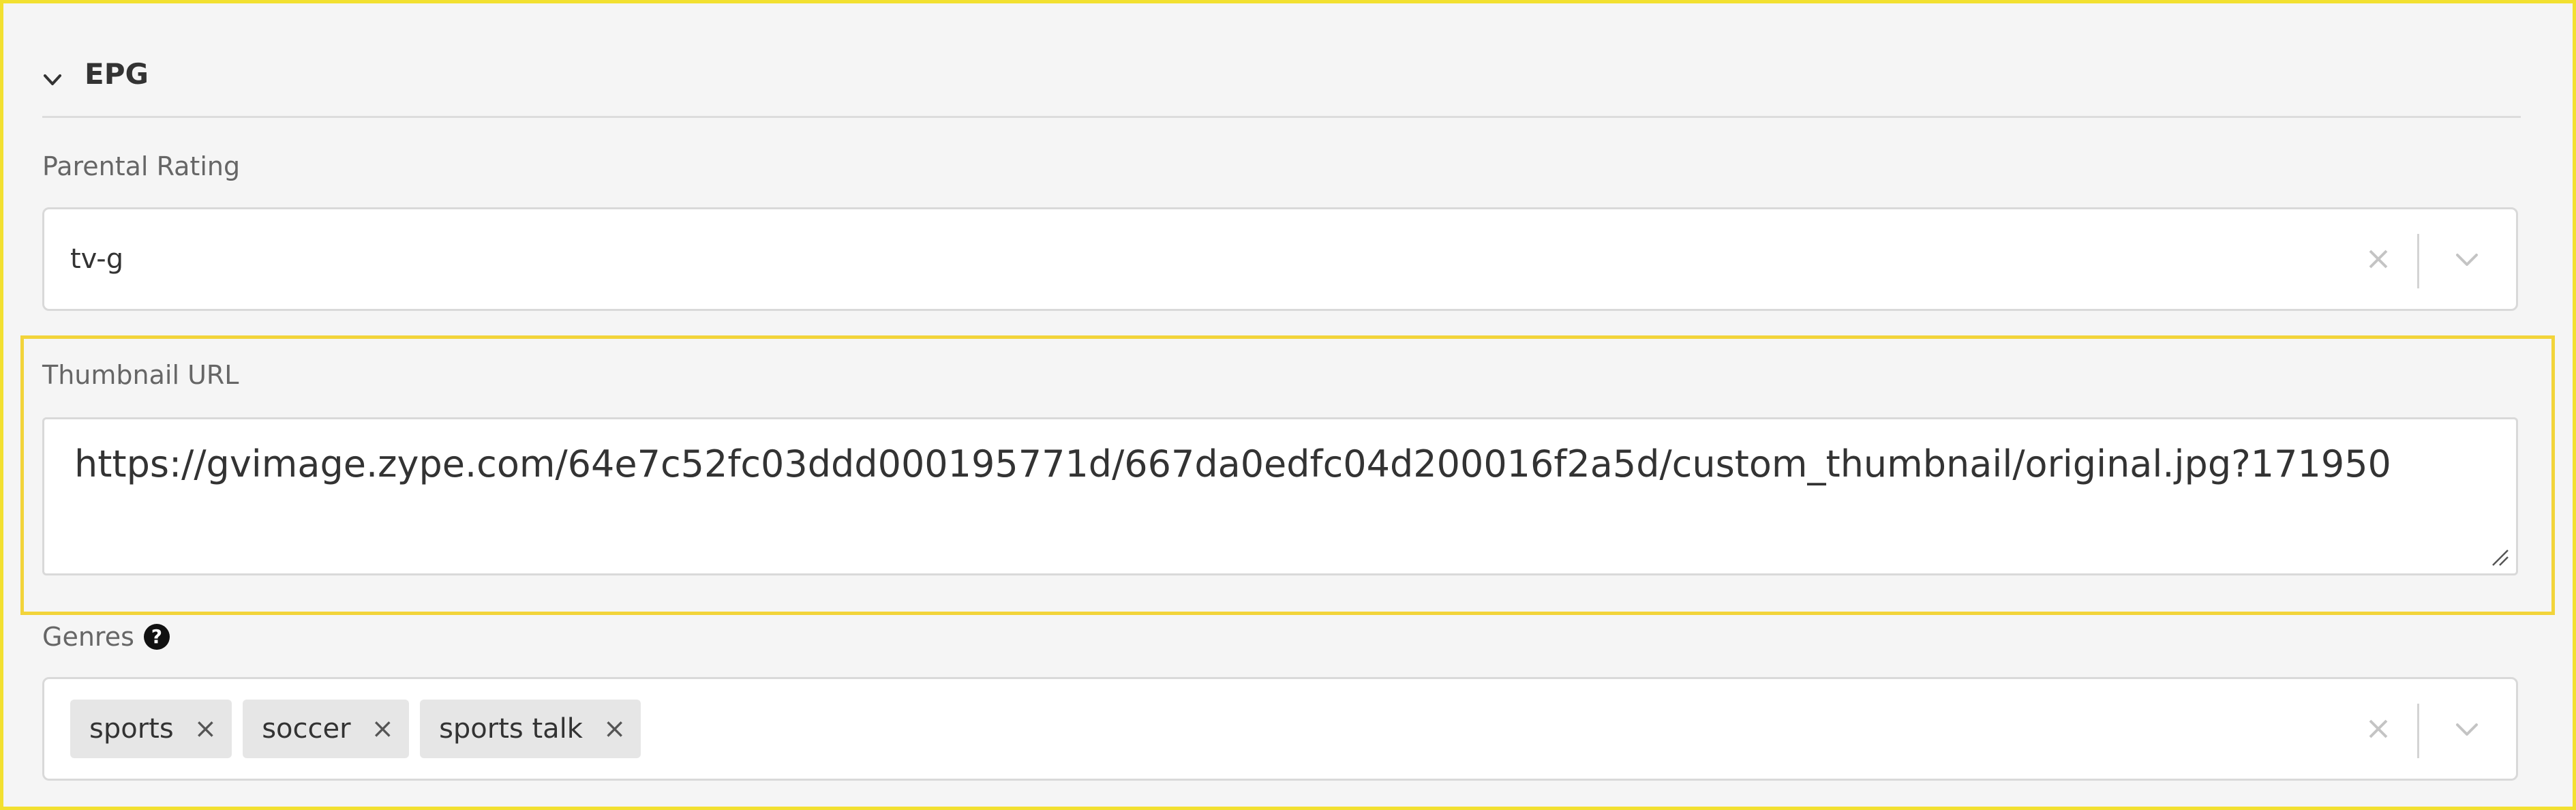 Image resolution: width=2576 pixels, height=810 pixels. Describe the element at coordinates (117, 74) in the screenshot. I see `section-title: EPG` at that location.